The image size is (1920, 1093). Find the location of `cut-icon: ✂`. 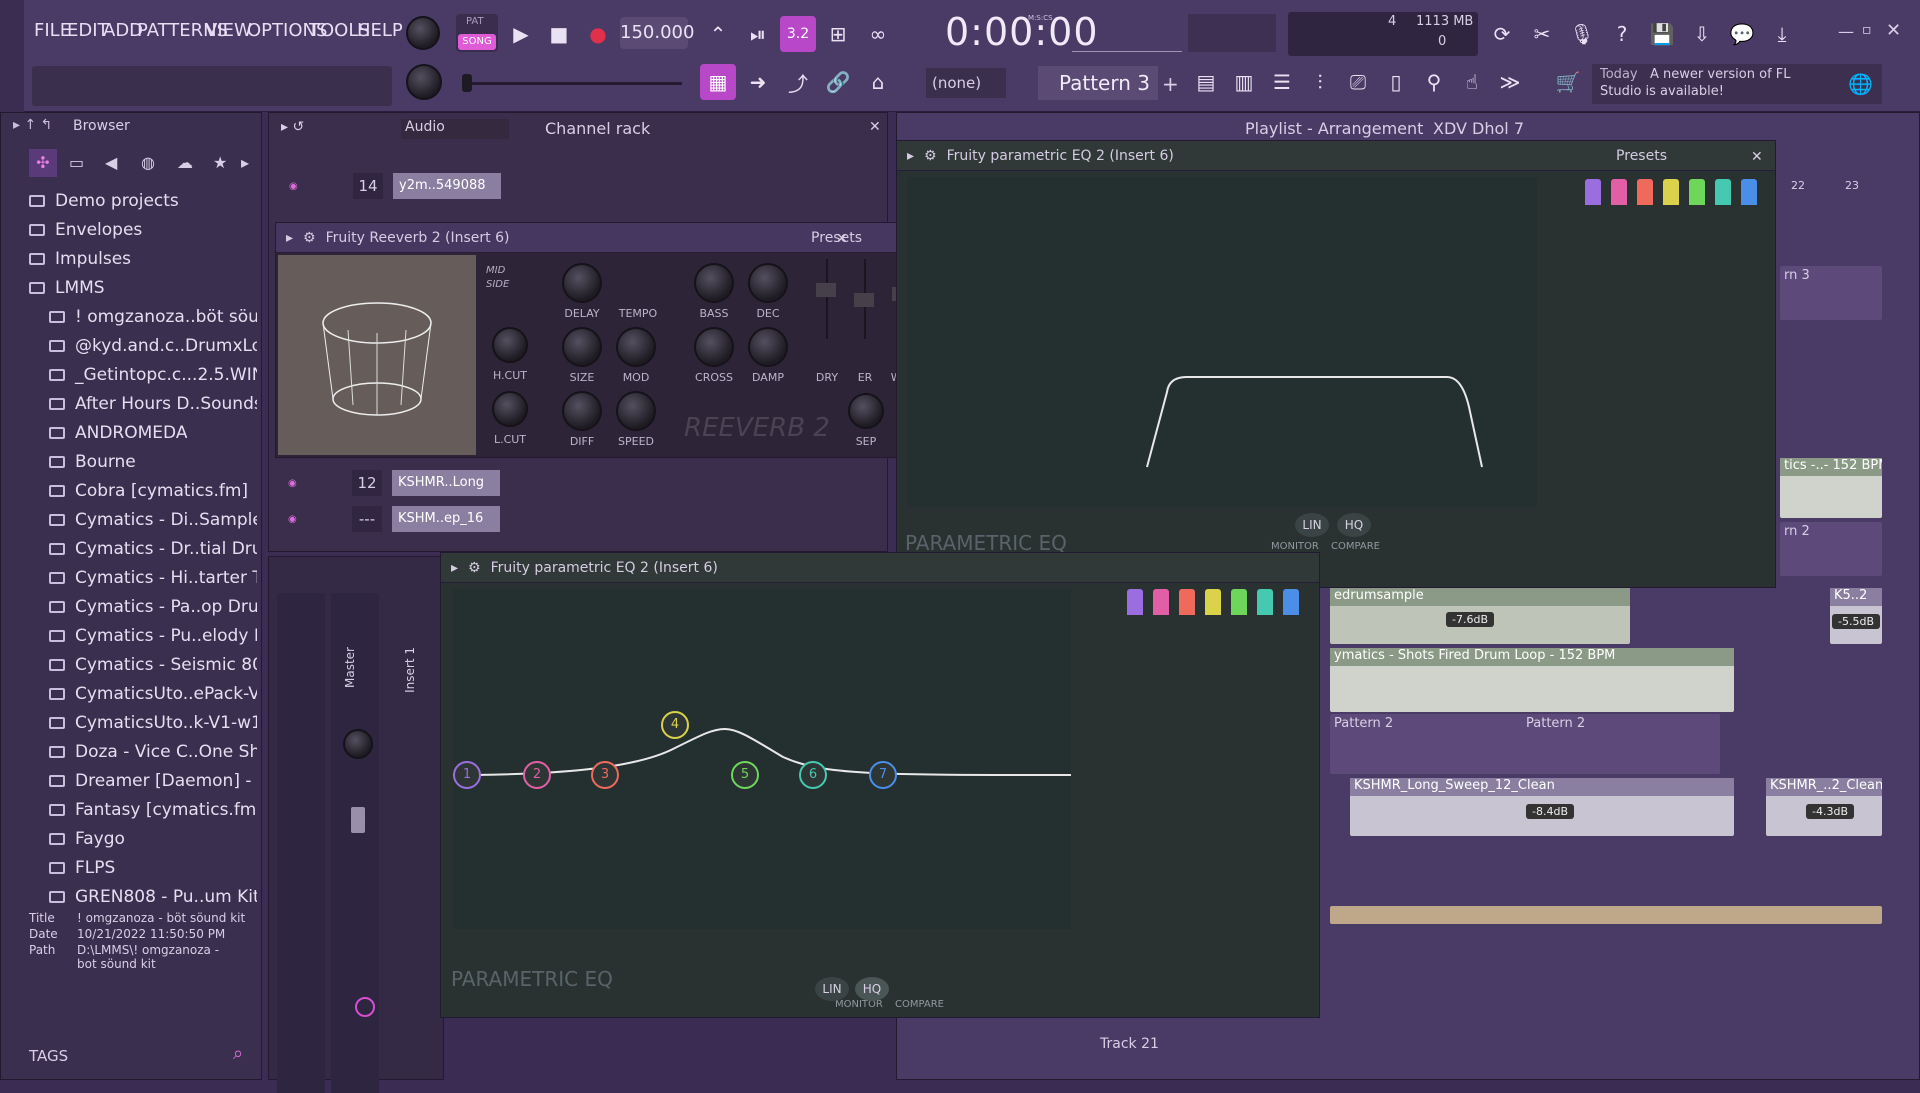

cut-icon: ✂ is located at coordinates (1542, 34).